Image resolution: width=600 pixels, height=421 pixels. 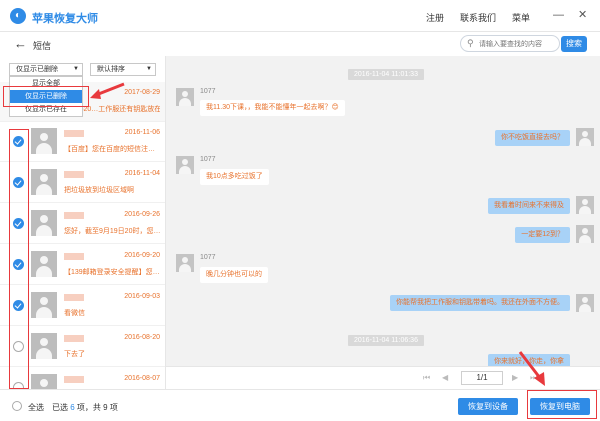 I want to click on select-all-label: 全选, so click(x=36, y=407).